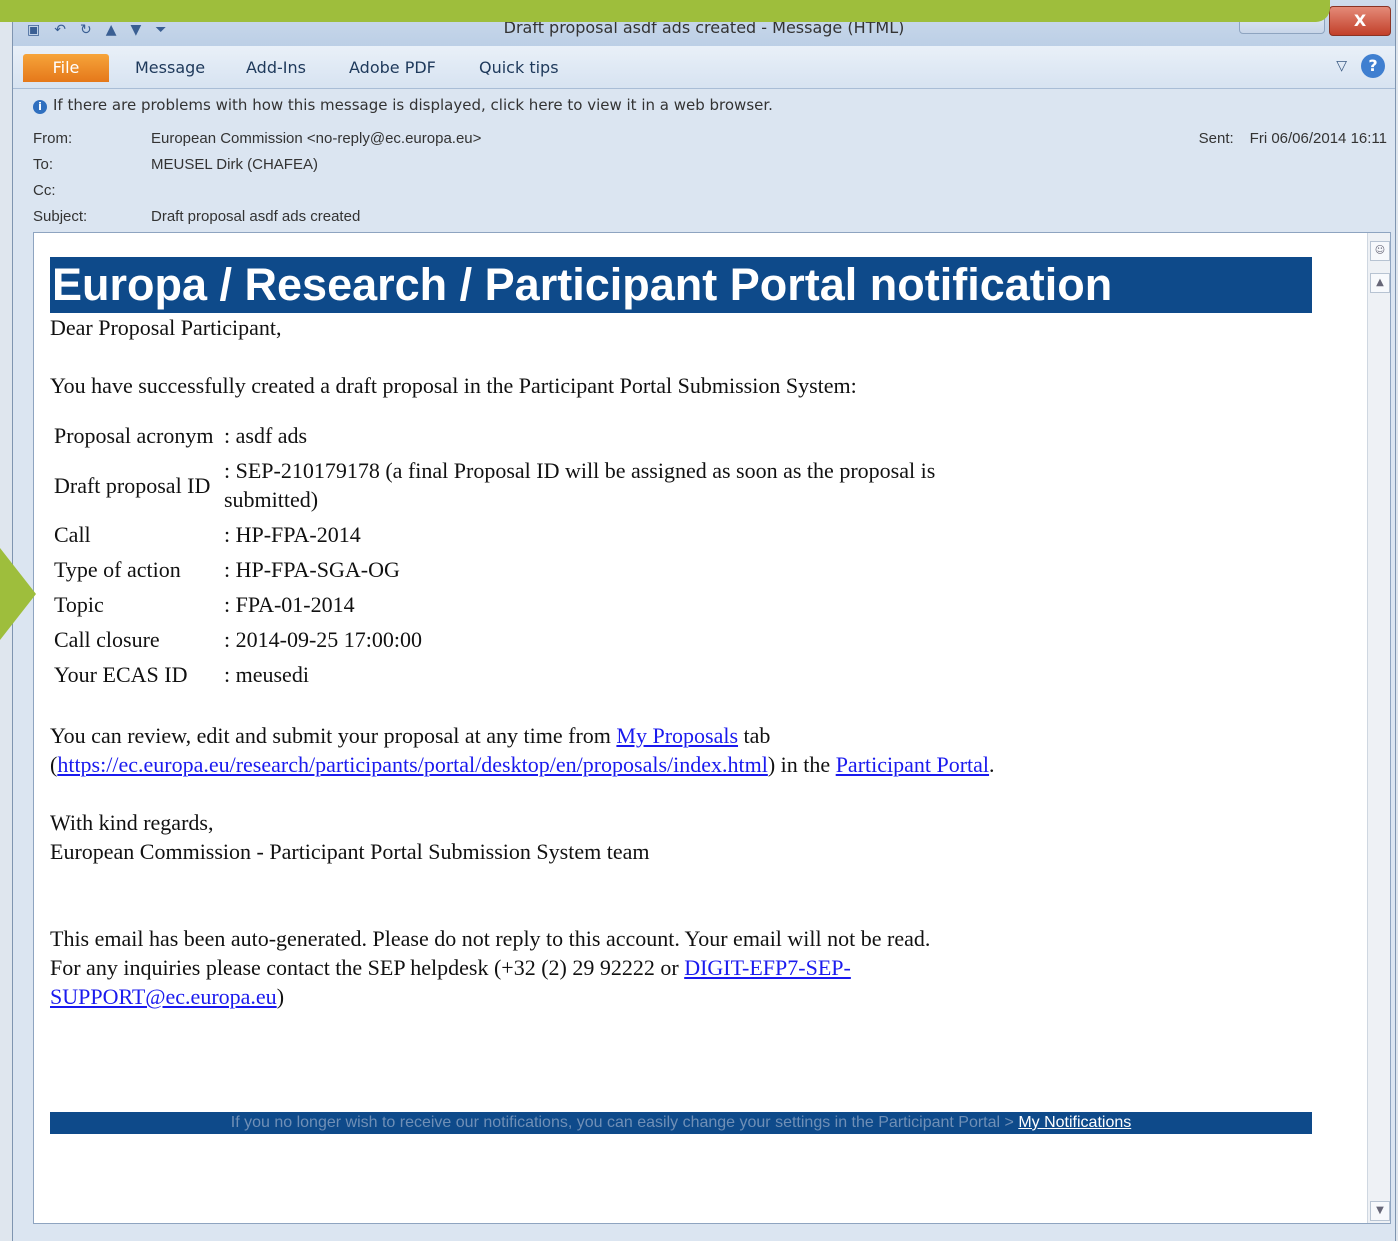 This screenshot has height=1241, width=1398. I want to click on tab-add-ins: Add-Ins, so click(276, 68).